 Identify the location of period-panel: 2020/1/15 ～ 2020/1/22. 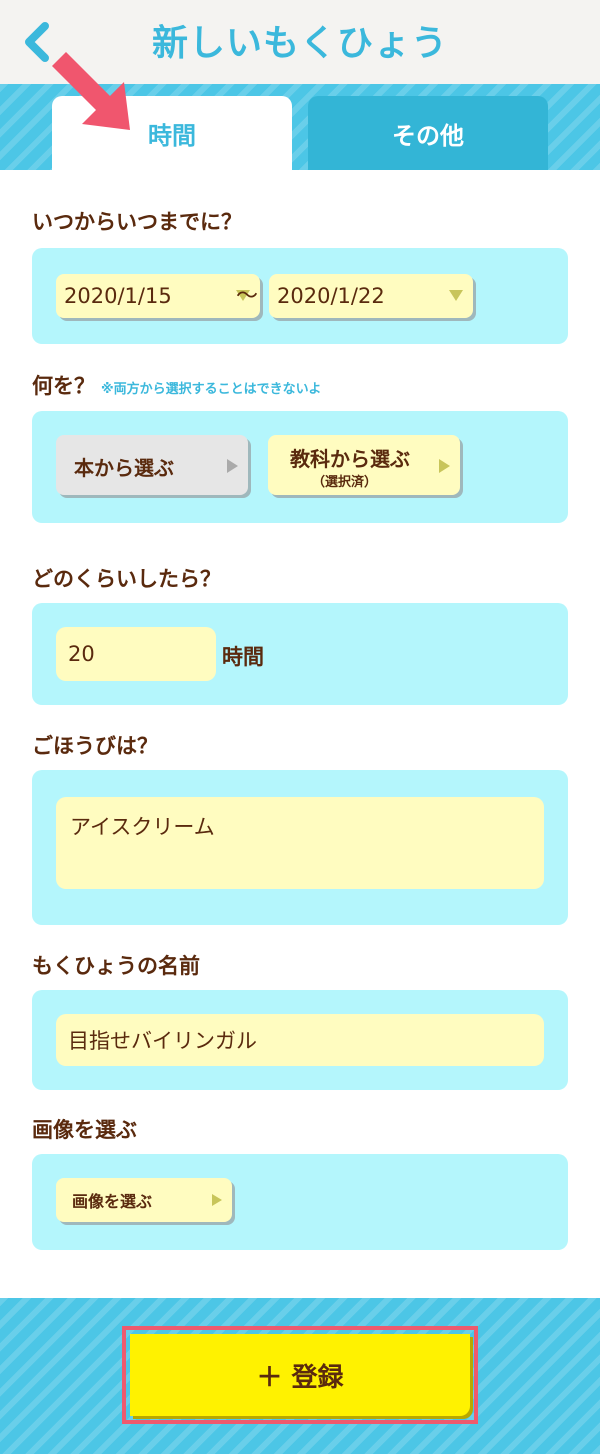
(300, 296).